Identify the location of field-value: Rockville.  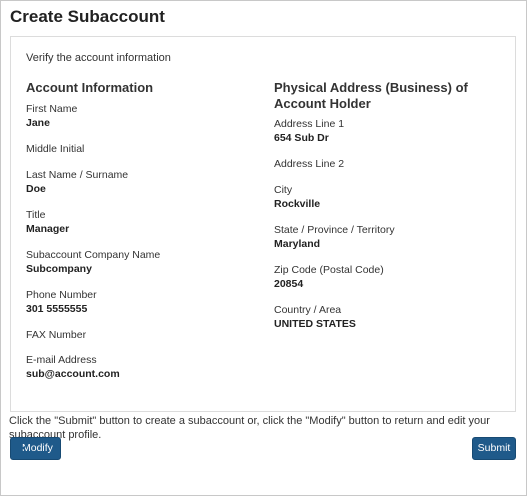
(297, 204).